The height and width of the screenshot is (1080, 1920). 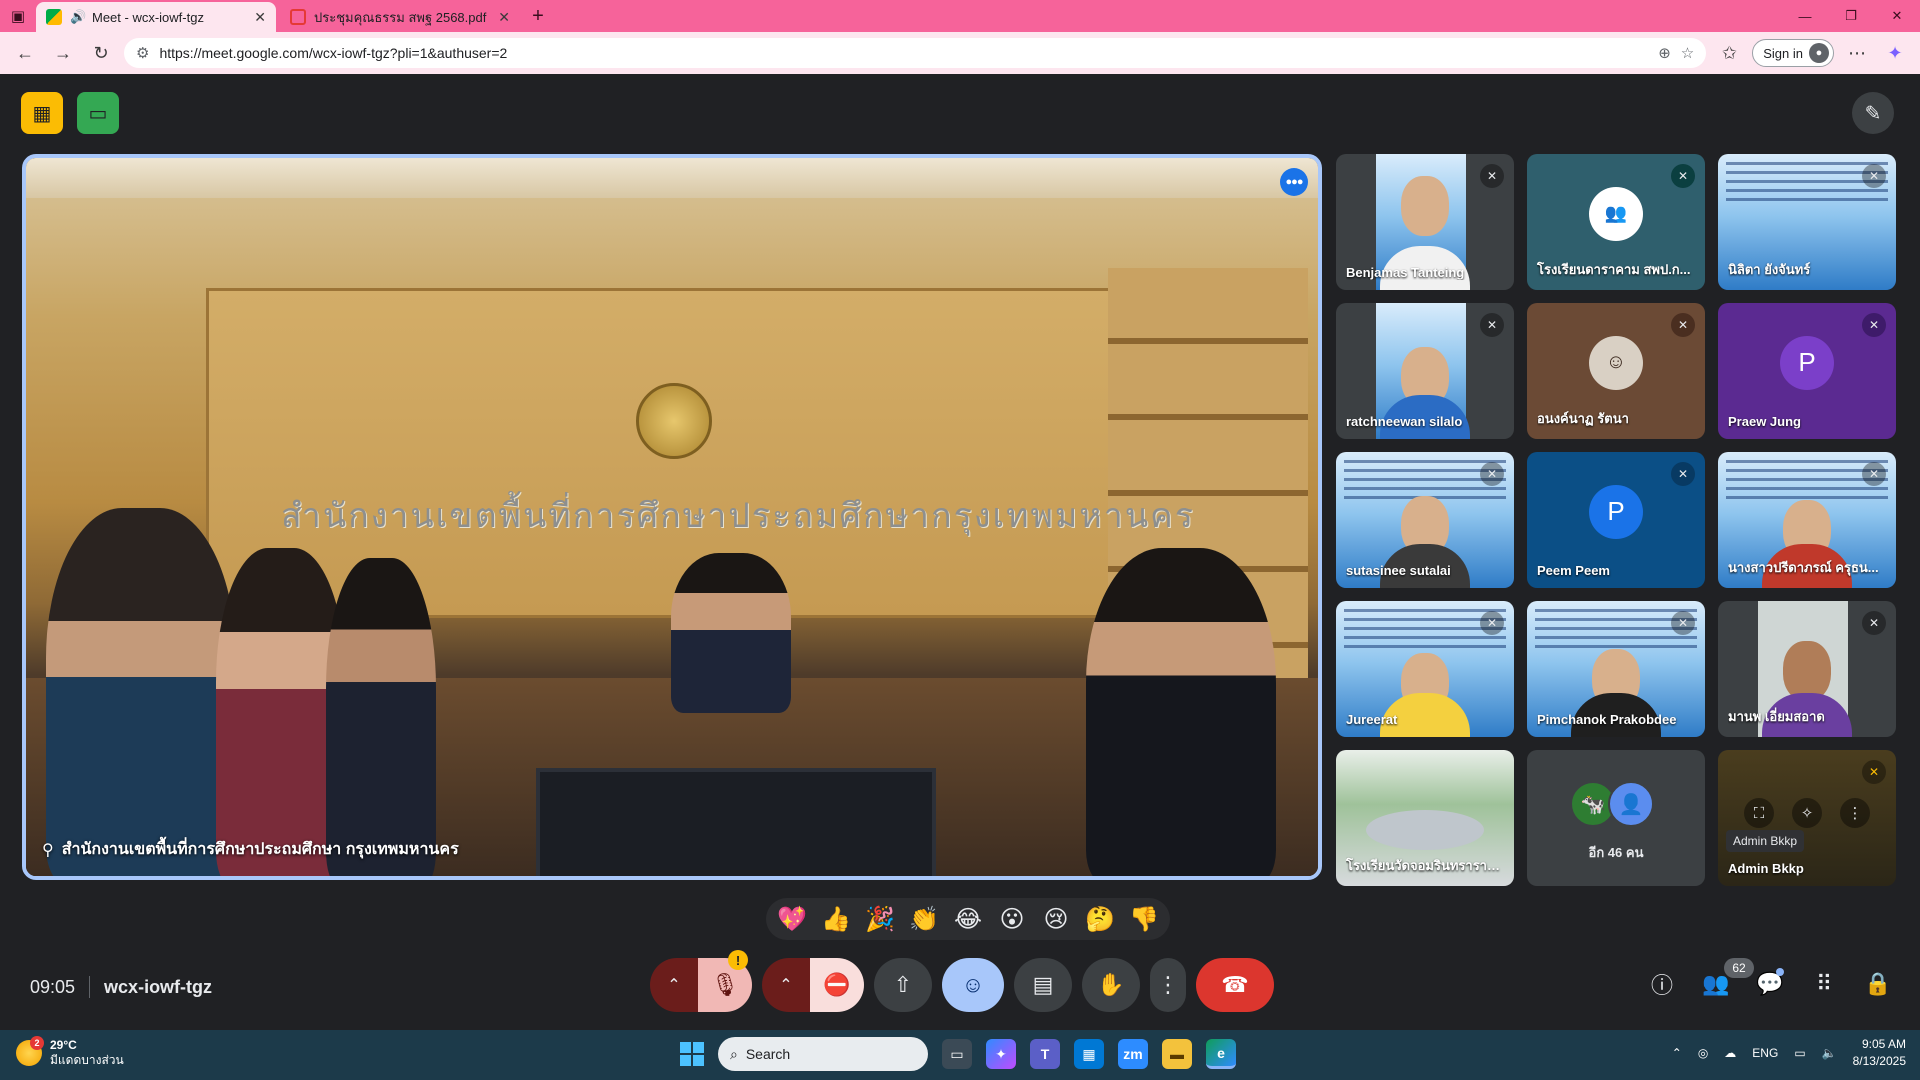 I want to click on participant-tile: ✕ Jureerat, so click(x=1425, y=669).